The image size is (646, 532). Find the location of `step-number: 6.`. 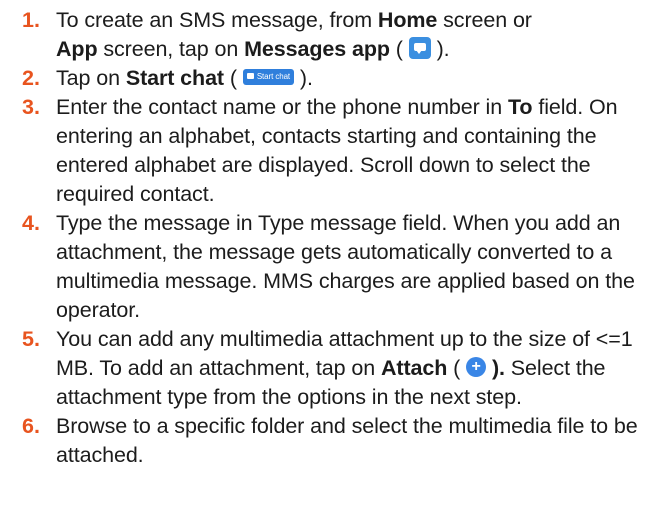

step-number: 6. is located at coordinates (31, 426).